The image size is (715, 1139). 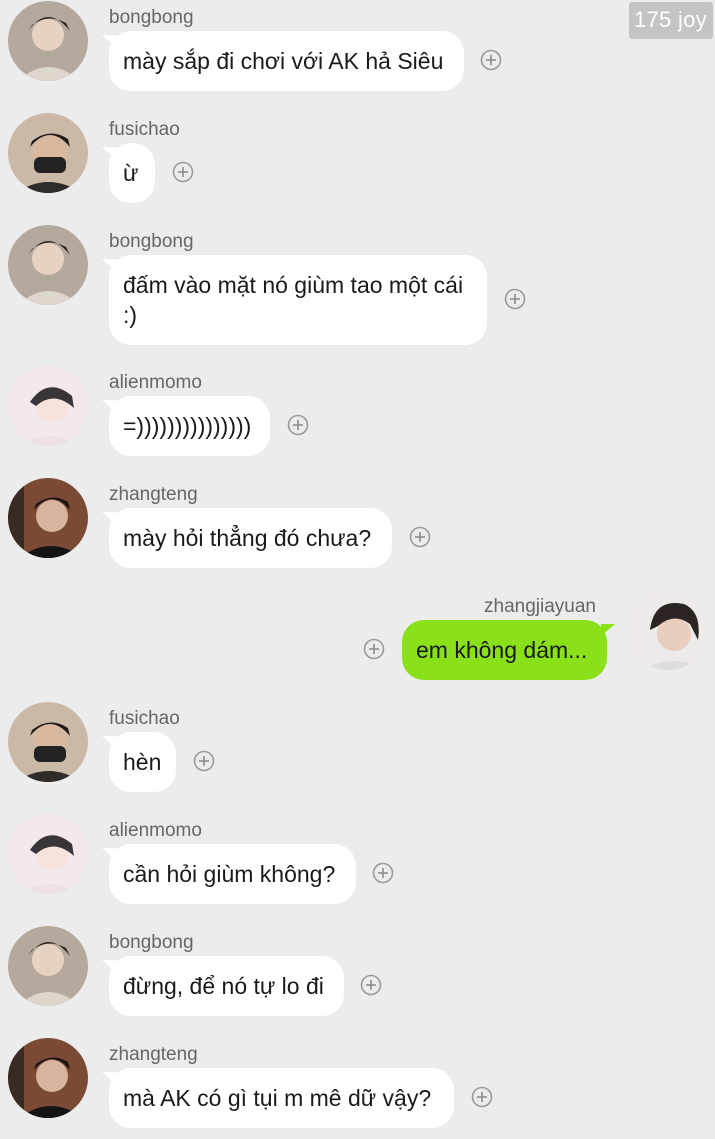 What do you see at coordinates (128, 173) in the screenshot?
I see `message-bubble: ừ` at bounding box center [128, 173].